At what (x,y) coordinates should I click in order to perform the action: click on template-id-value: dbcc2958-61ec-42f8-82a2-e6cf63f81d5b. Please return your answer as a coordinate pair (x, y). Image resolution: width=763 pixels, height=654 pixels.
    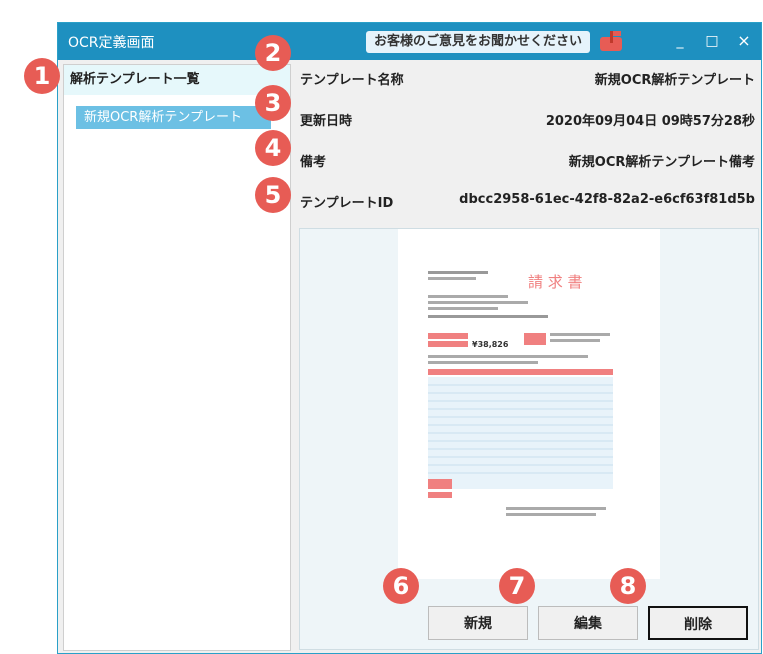
    Looking at the image, I should click on (607, 199).